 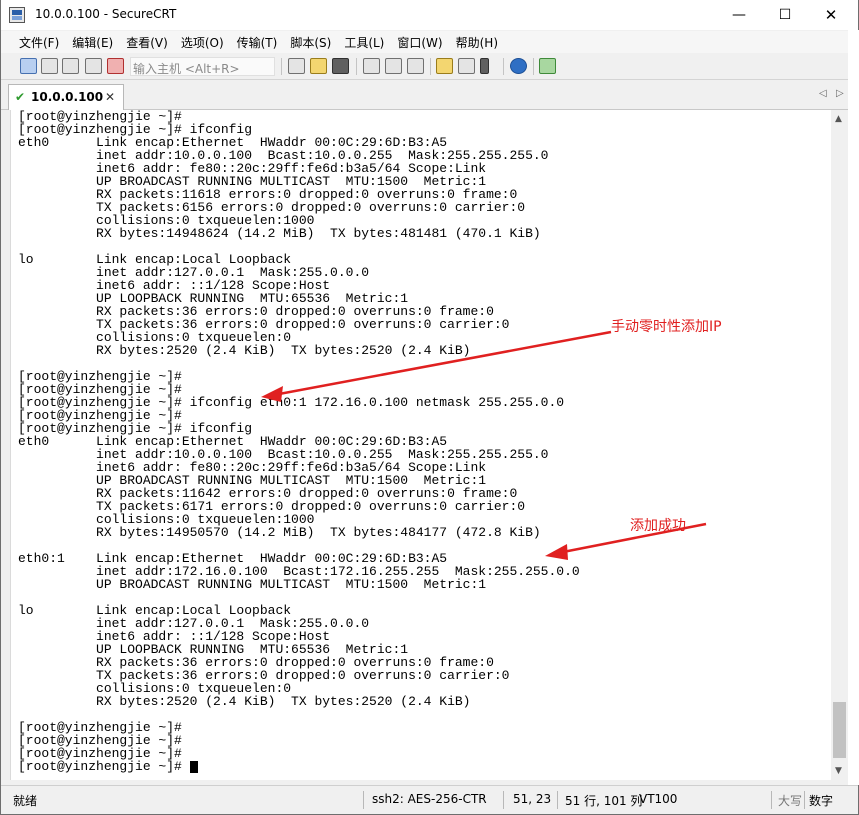 I want to click on connect-icon, so click(x=28, y=66).